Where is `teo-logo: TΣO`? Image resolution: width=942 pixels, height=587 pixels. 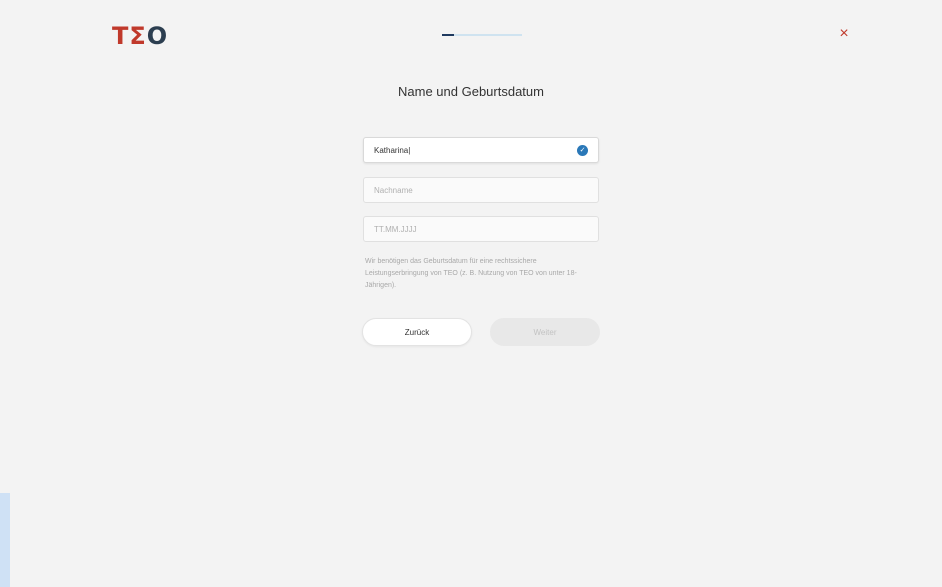
teo-logo: TΣO is located at coordinates (140, 36).